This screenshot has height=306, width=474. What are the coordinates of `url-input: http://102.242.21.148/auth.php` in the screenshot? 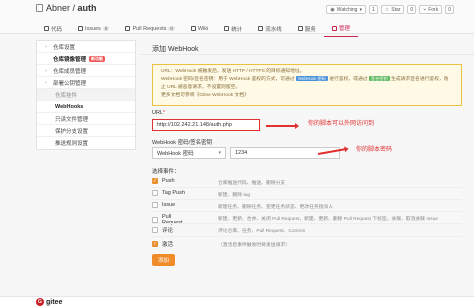 It's located at (206, 125).